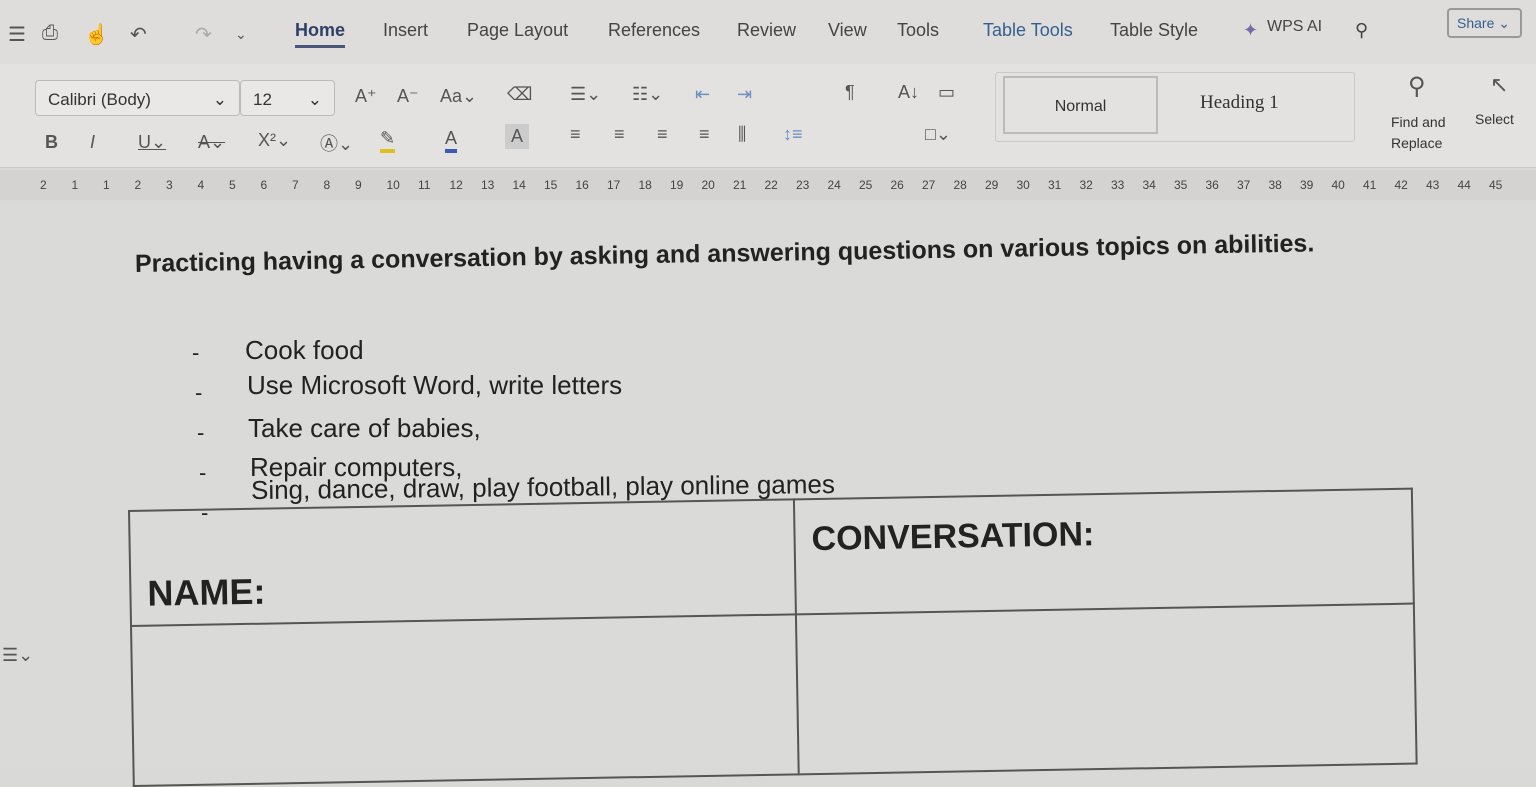 This screenshot has height=787, width=1536. What do you see at coordinates (1294, 27) in the screenshot?
I see `tab-wps-ai: WPS AI` at bounding box center [1294, 27].